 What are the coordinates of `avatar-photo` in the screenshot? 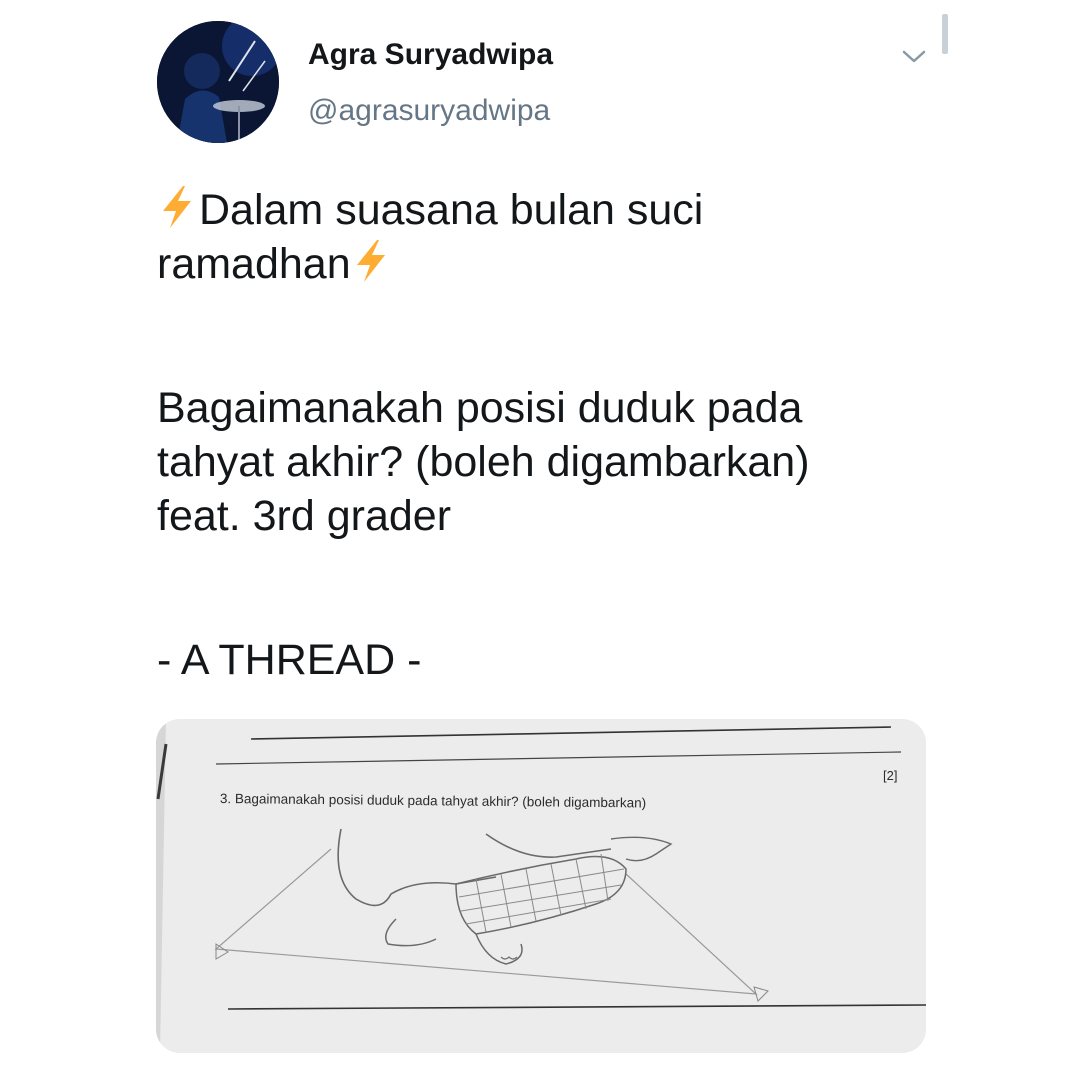 It's located at (218, 82).